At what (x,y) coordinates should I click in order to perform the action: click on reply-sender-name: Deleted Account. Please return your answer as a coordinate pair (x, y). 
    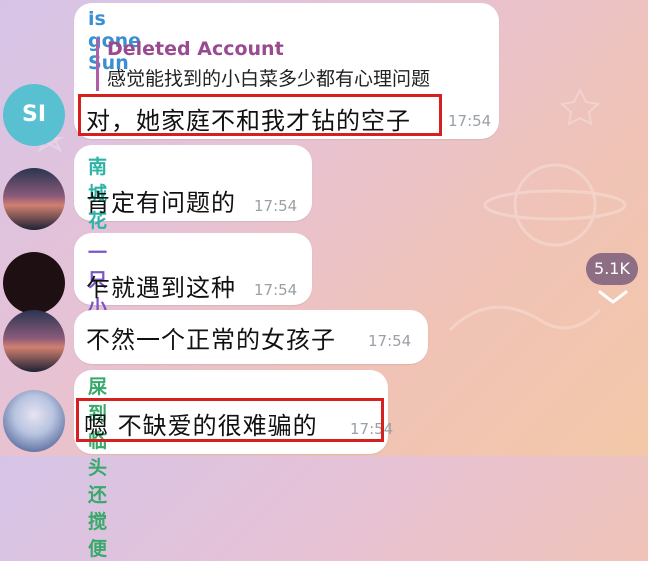
    Looking at the image, I should click on (195, 49).